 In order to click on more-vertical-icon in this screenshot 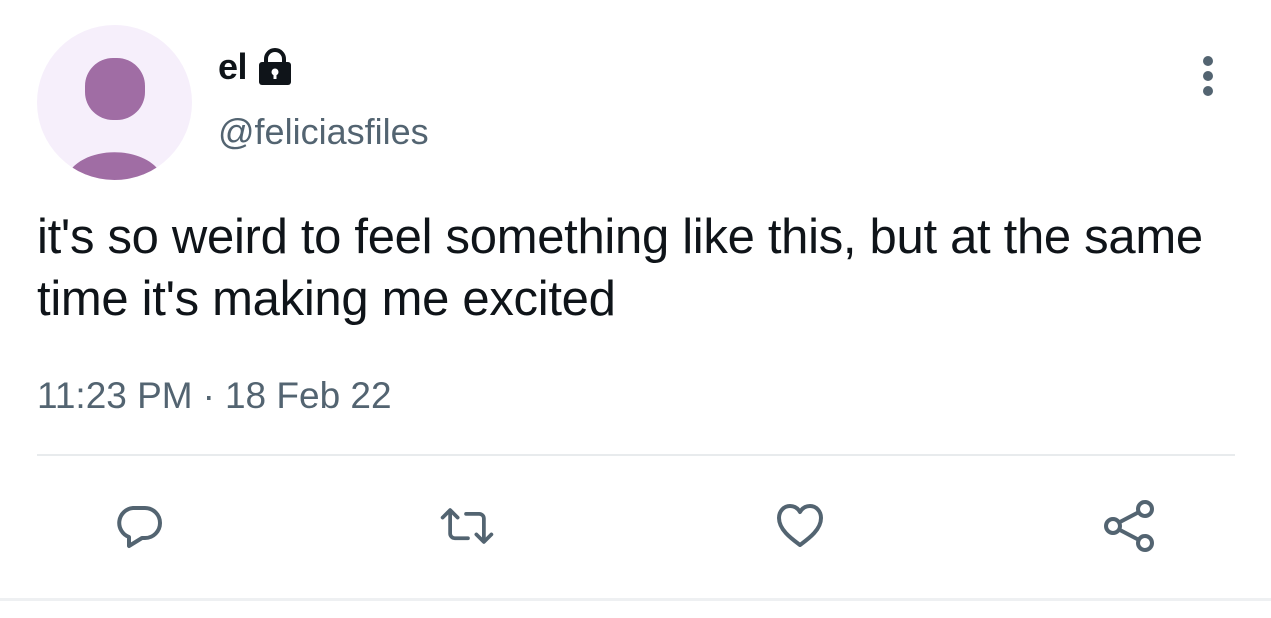, I will do `click(1208, 76)`.